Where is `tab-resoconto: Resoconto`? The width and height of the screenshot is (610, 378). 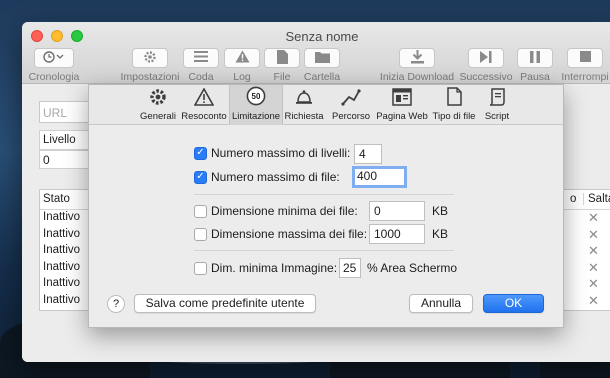 tab-resoconto: Resoconto is located at coordinates (204, 105).